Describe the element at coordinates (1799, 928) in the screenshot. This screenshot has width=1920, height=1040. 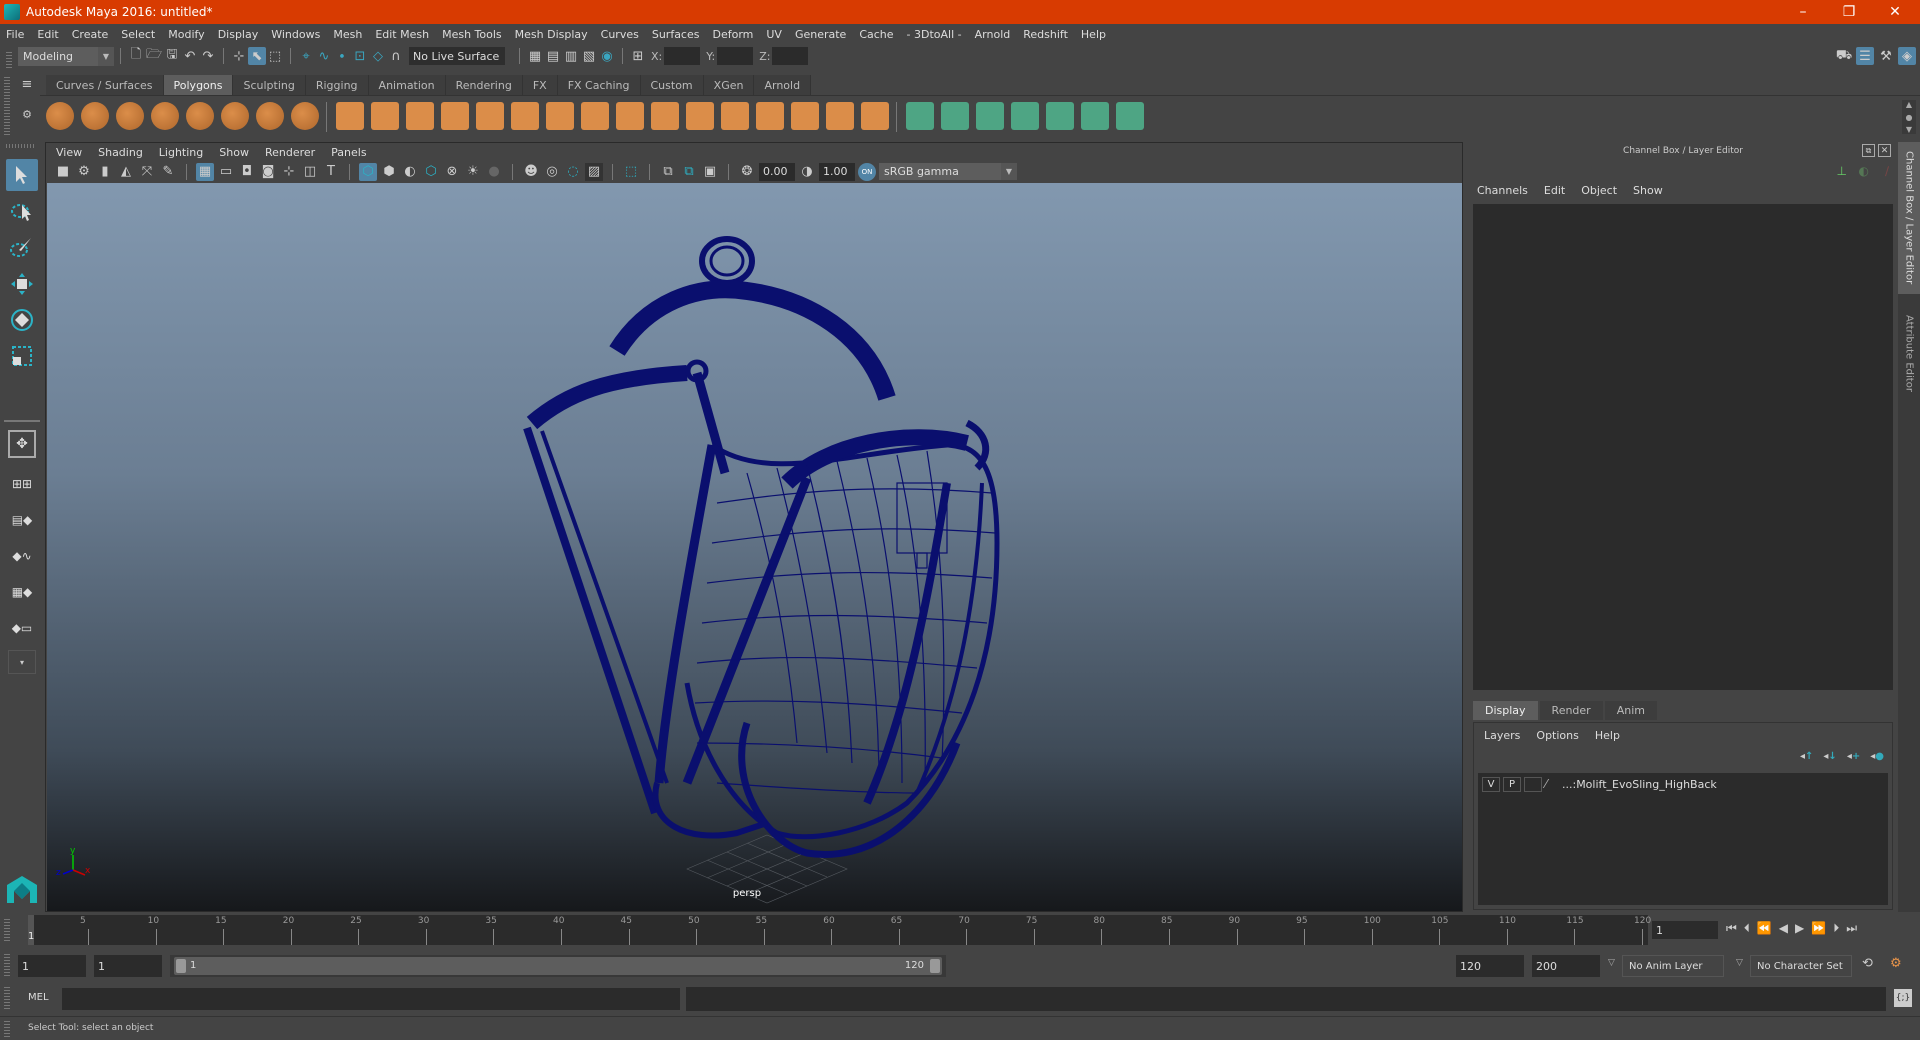
I see `play-forwards-icon: ▶` at that location.